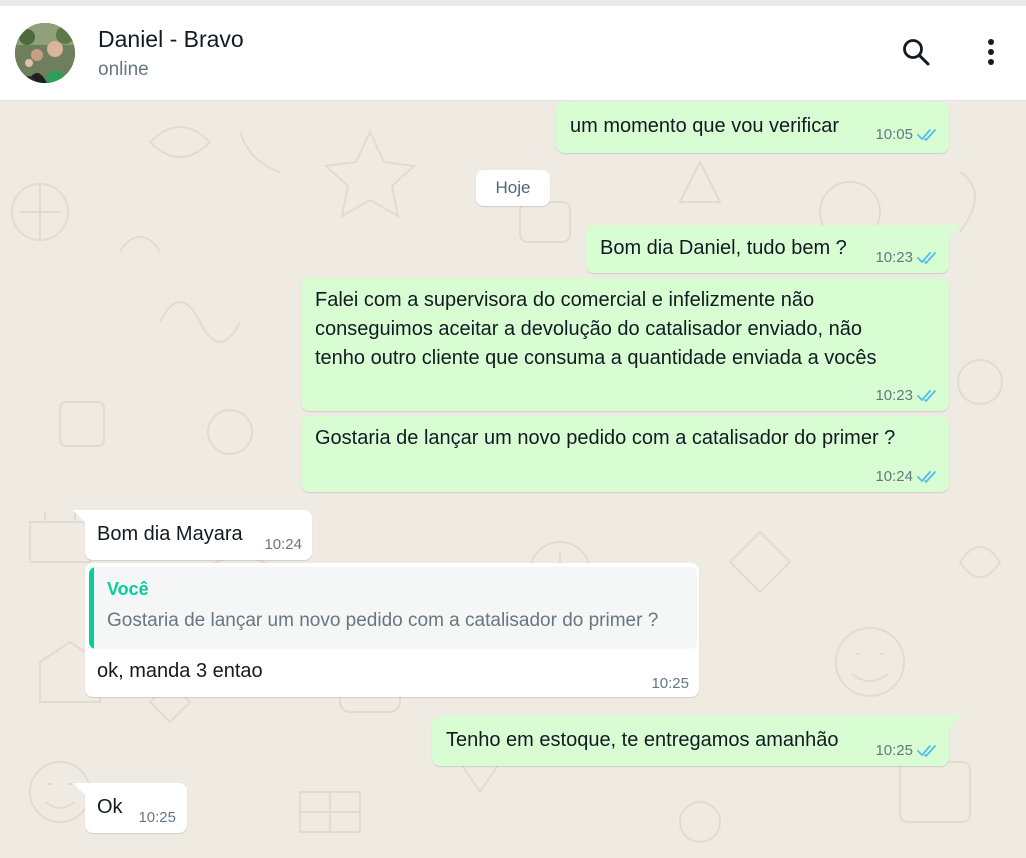 This screenshot has height=858, width=1026. I want to click on message-text: Bom dia Mayara, so click(170, 534).